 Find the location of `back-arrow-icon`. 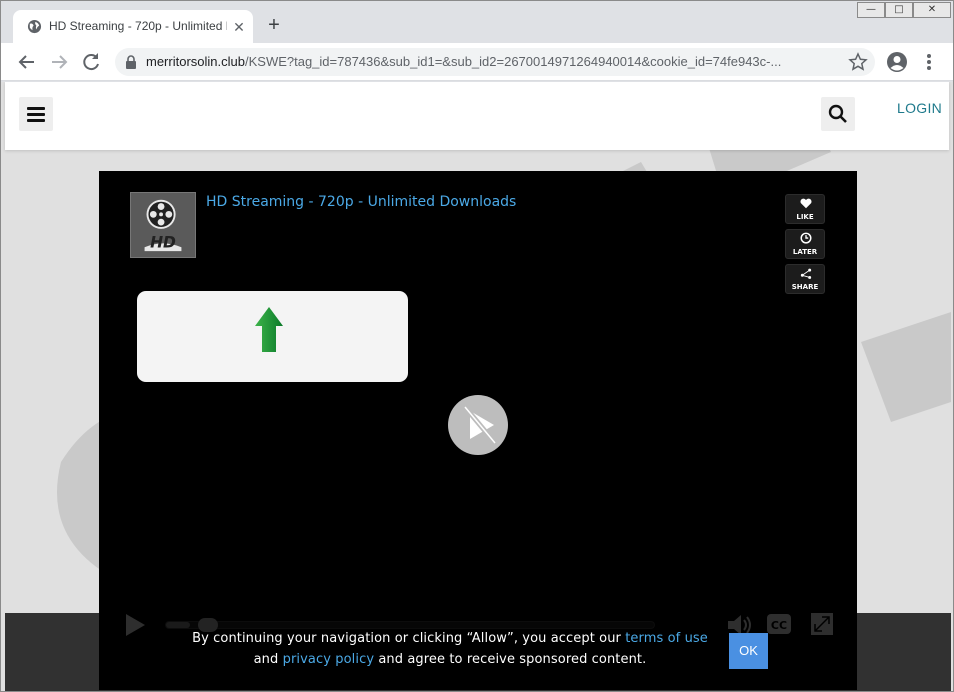

back-arrow-icon is located at coordinates (27, 62).